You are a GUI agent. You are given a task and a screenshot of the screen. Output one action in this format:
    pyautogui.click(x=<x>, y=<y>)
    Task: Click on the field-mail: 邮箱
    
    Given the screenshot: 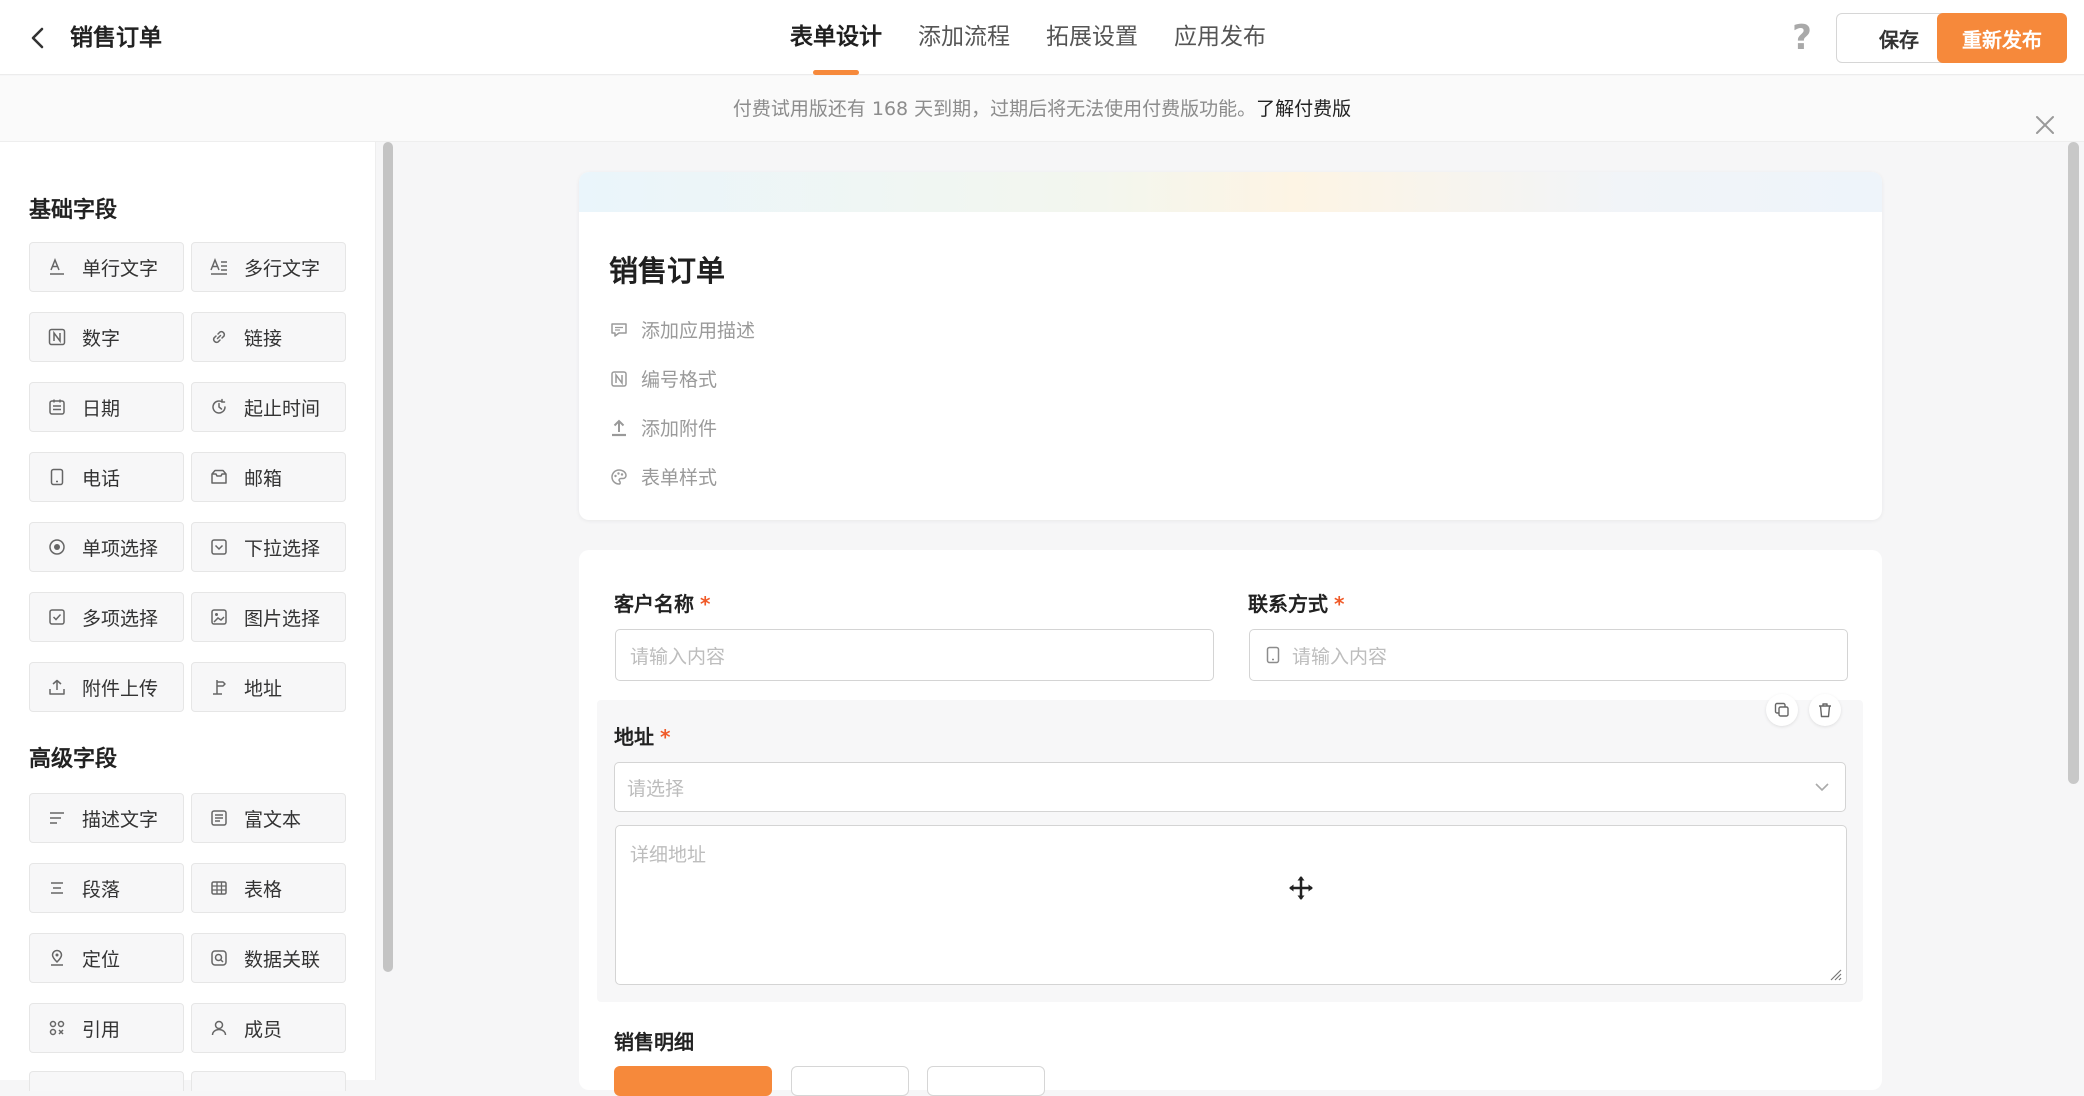 What is the action you would take?
    pyautogui.click(x=268, y=477)
    